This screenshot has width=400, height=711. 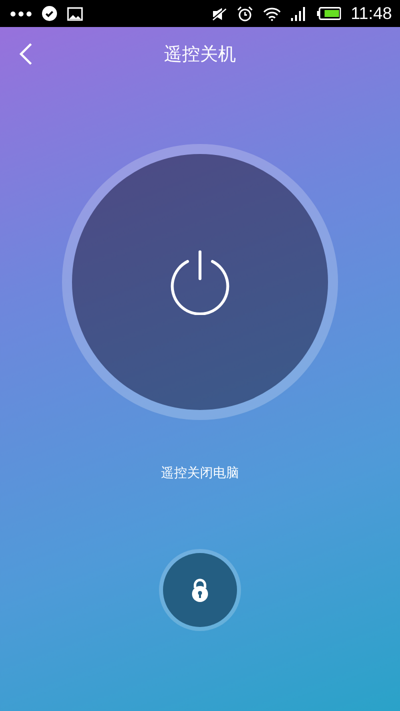 What do you see at coordinates (298, 13) in the screenshot?
I see `signal-icon` at bounding box center [298, 13].